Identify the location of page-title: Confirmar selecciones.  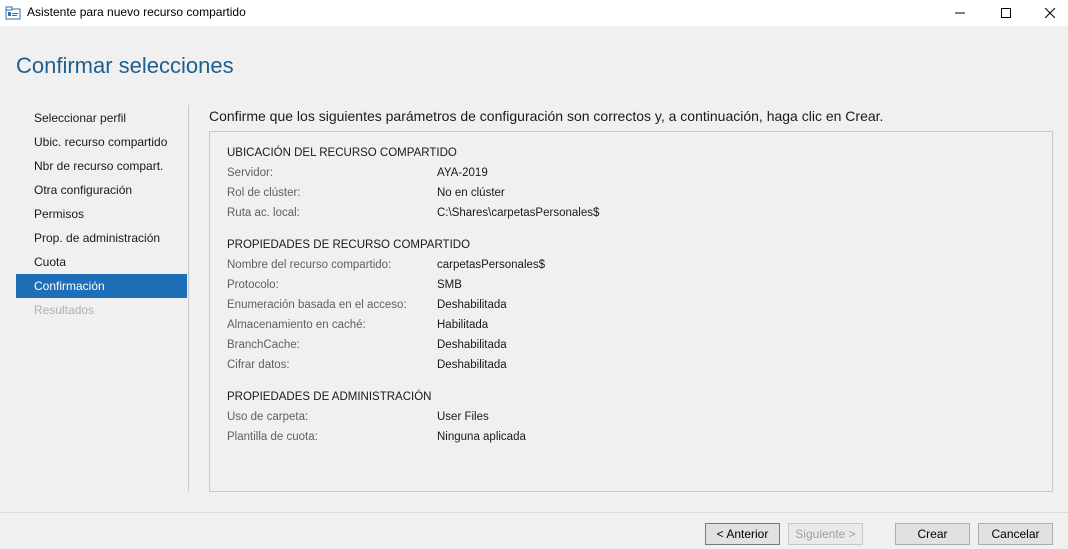
(125, 65).